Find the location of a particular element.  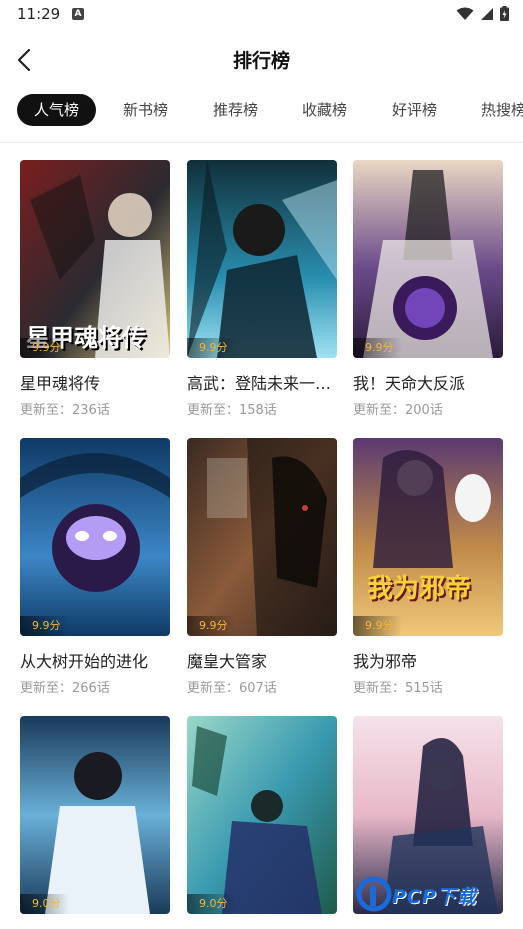

comic-cover: 星甲魂将传 9.9分 is located at coordinates (95, 259).